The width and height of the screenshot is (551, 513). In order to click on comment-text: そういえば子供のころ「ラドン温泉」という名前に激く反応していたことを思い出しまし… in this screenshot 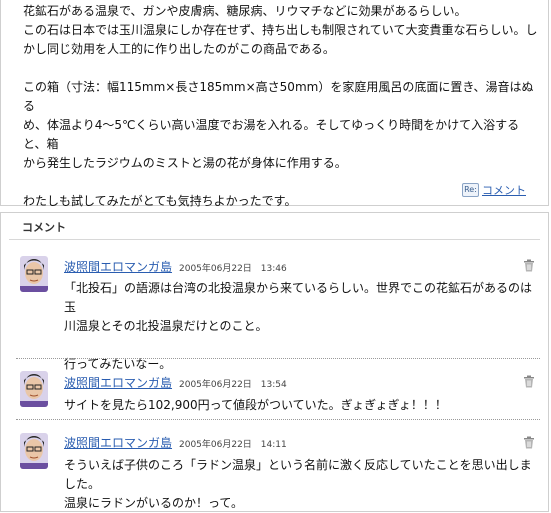, I will do `click(301, 484)`.